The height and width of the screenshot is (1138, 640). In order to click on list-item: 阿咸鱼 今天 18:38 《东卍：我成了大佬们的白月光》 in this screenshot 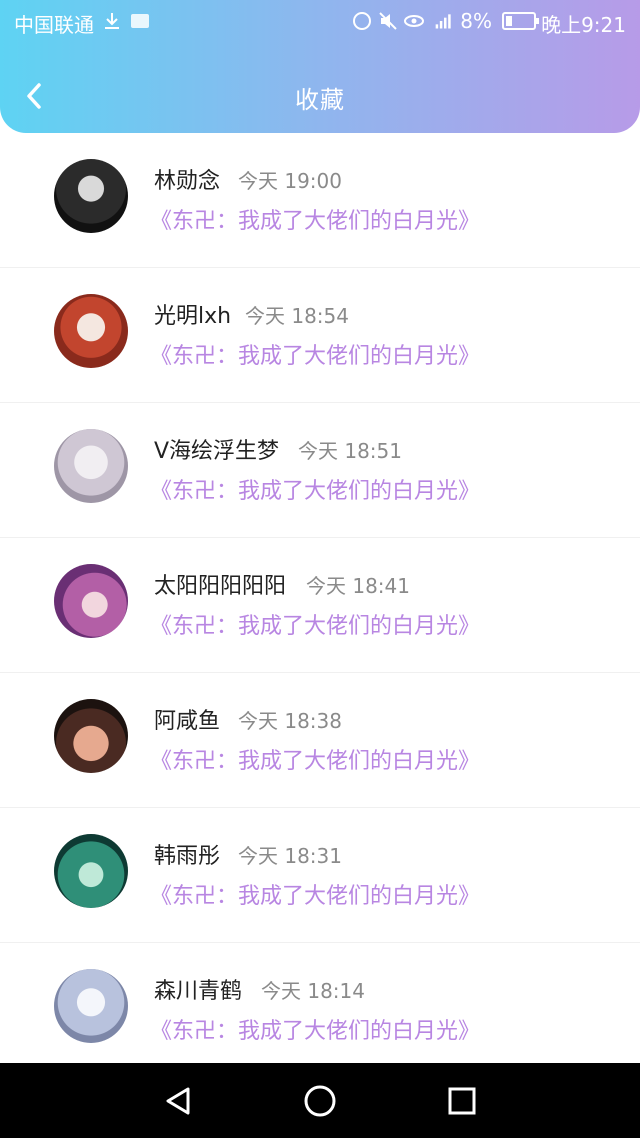, I will do `click(320, 740)`.